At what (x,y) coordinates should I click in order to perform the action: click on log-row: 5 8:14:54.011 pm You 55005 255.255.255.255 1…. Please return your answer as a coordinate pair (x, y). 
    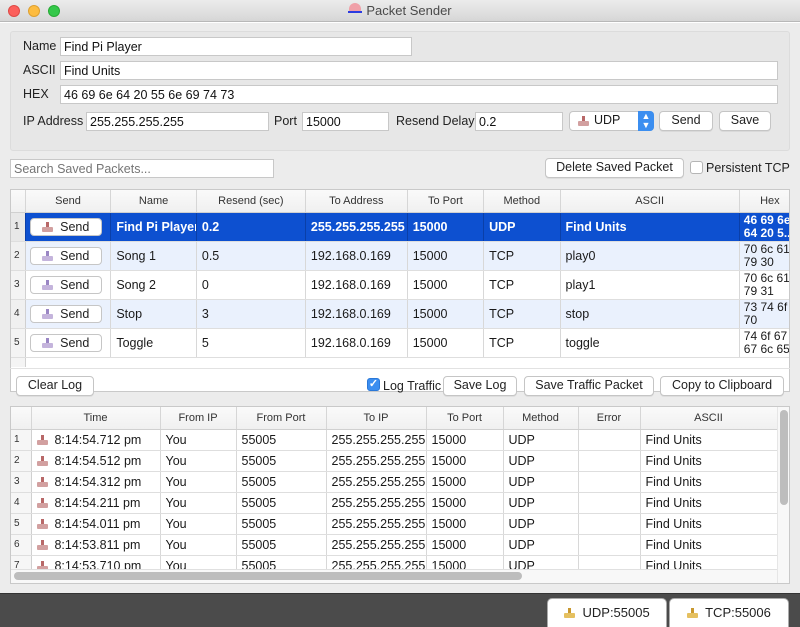
    Looking at the image, I should click on (394, 524).